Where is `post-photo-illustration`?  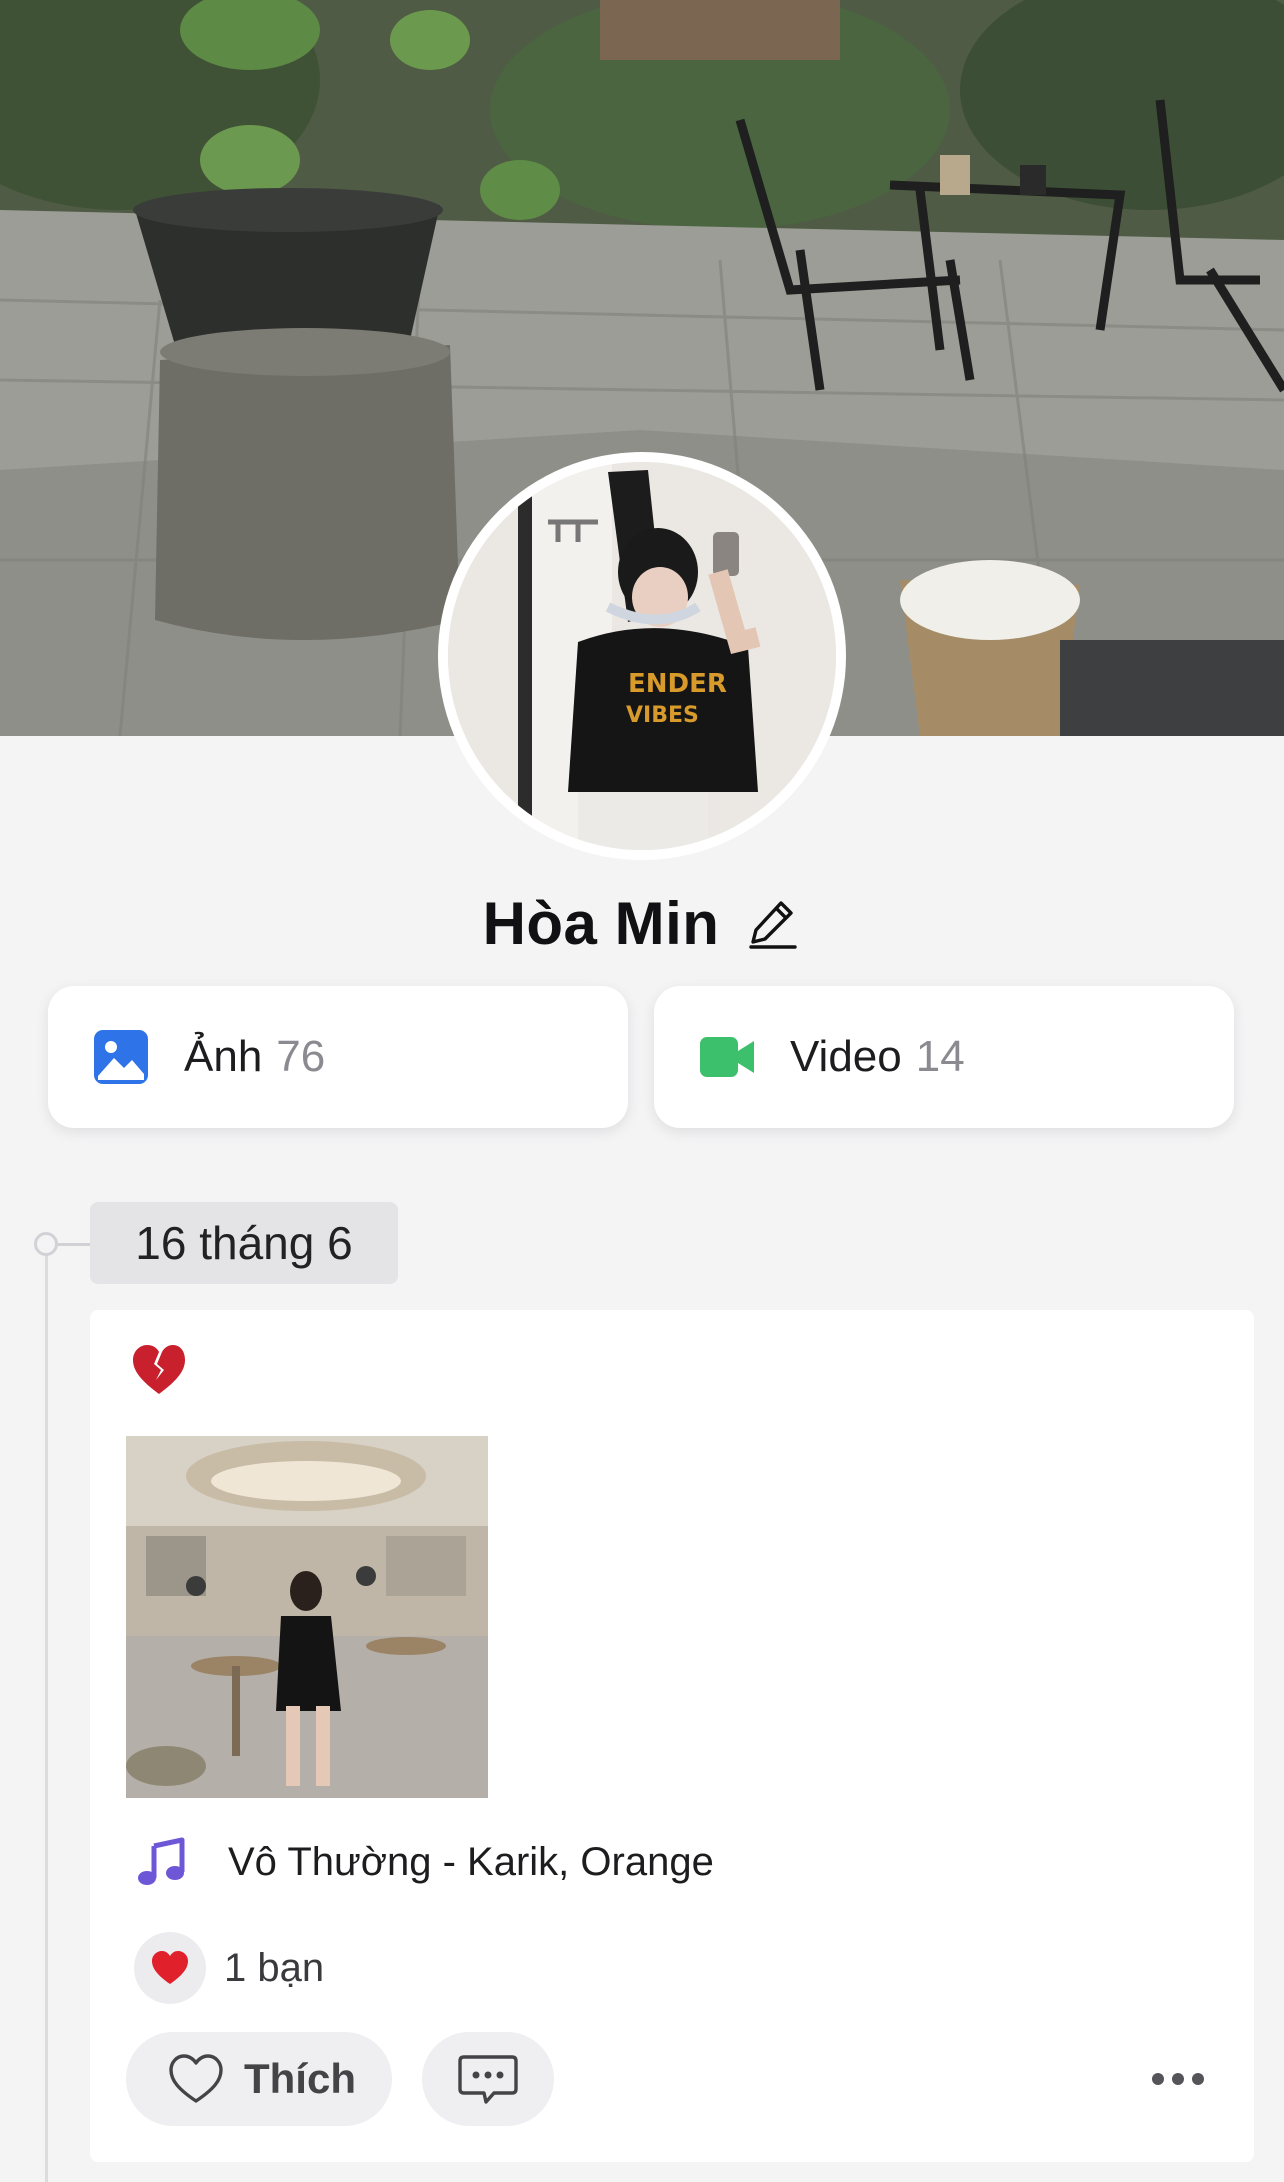 post-photo-illustration is located at coordinates (307, 1617).